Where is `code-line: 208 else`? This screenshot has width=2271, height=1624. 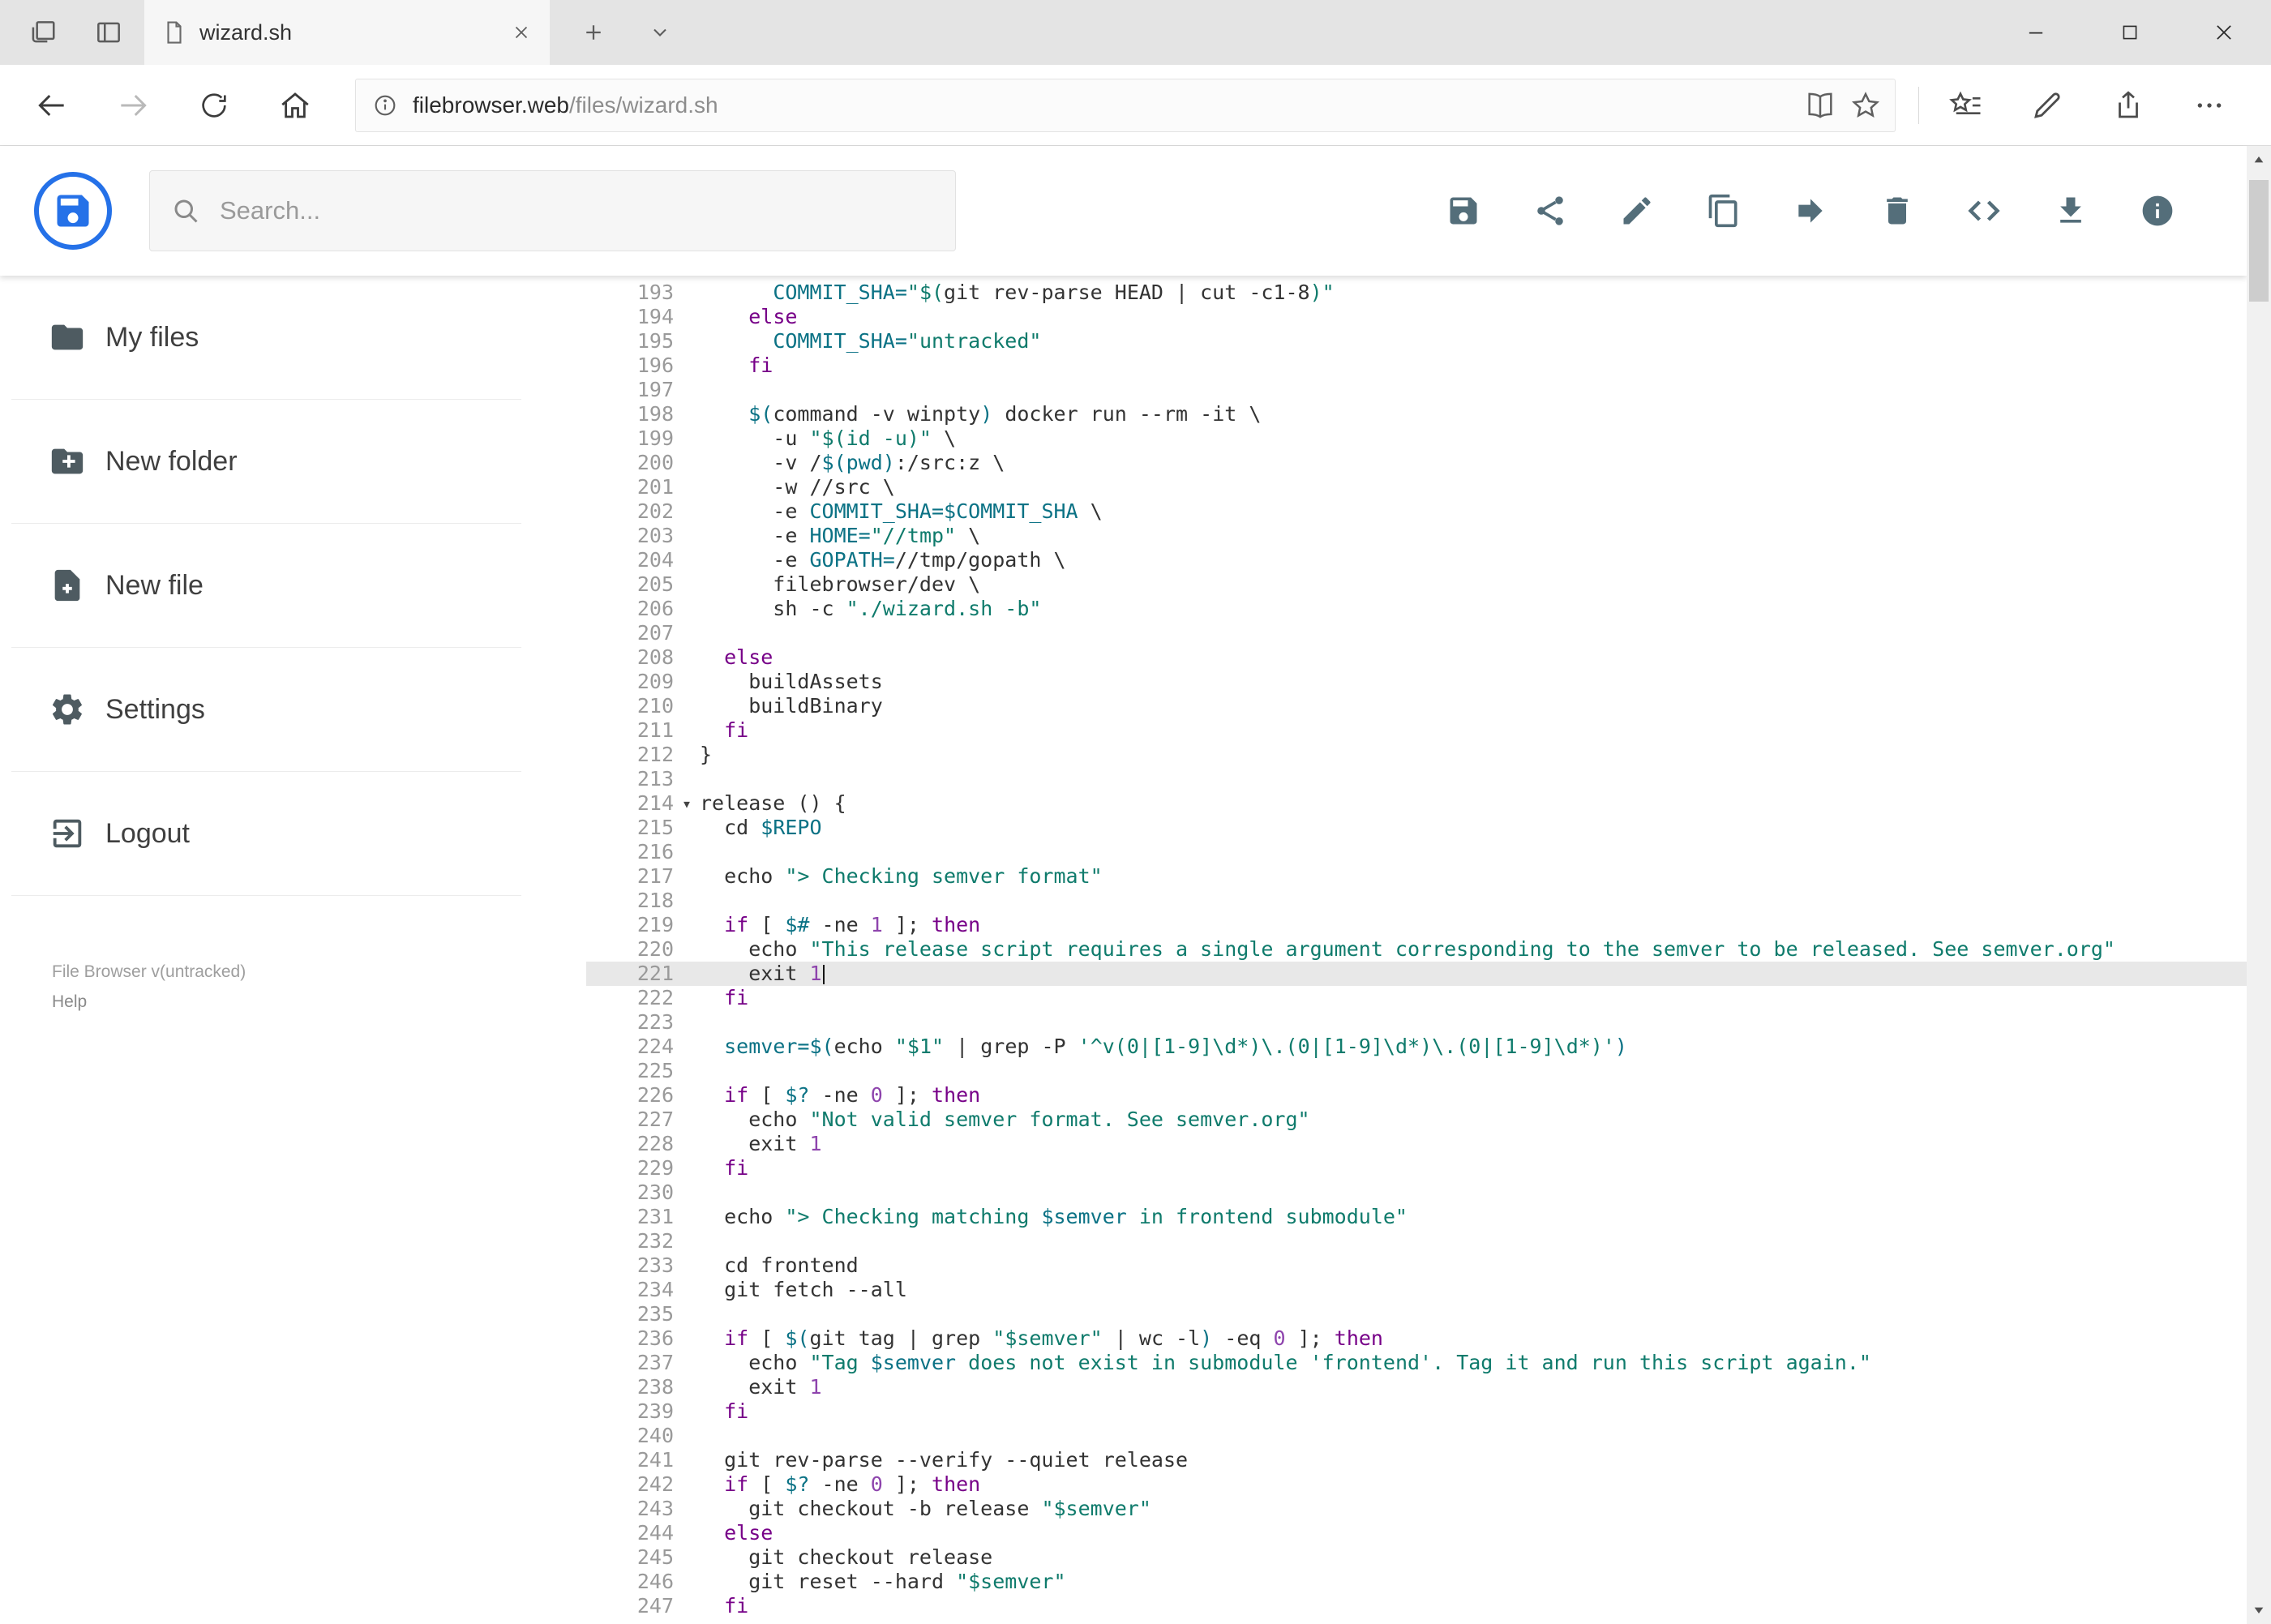 code-line: 208 else is located at coordinates (1417, 658).